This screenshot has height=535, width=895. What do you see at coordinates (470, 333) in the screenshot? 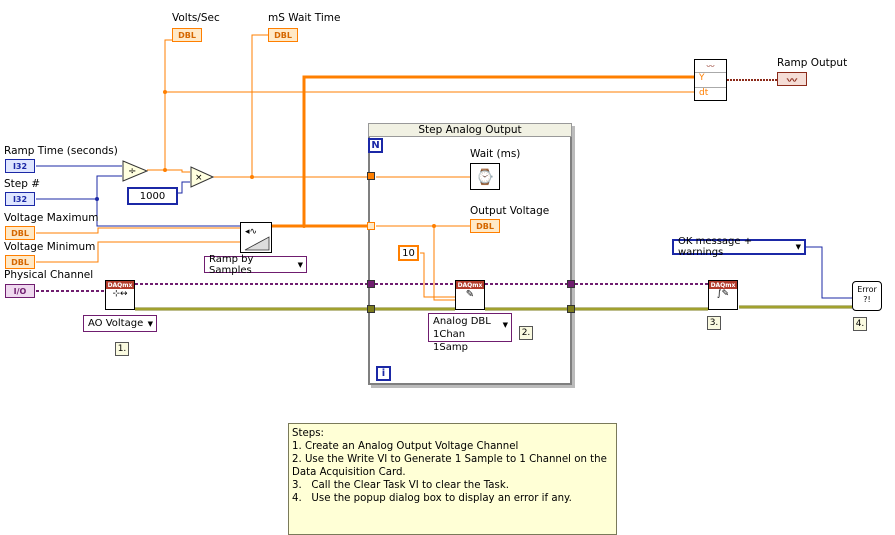
I see `analog-dbl-ring: Analog DBL 1Chan 1Samp ▼` at bounding box center [470, 333].